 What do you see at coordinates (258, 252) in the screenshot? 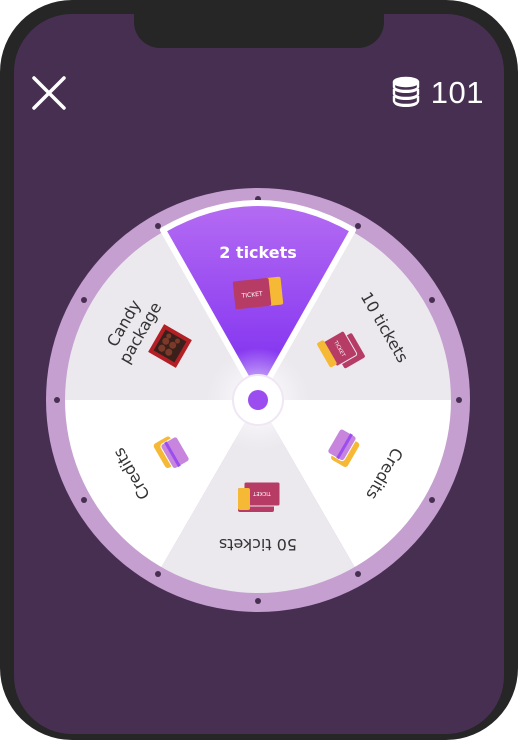
I see `prize-label-2-tickets: 2 tickets` at bounding box center [258, 252].